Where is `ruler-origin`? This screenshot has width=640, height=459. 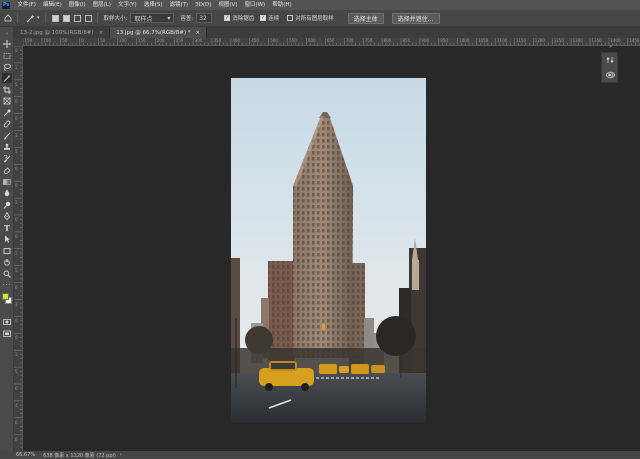 ruler-origin is located at coordinates (18, 42).